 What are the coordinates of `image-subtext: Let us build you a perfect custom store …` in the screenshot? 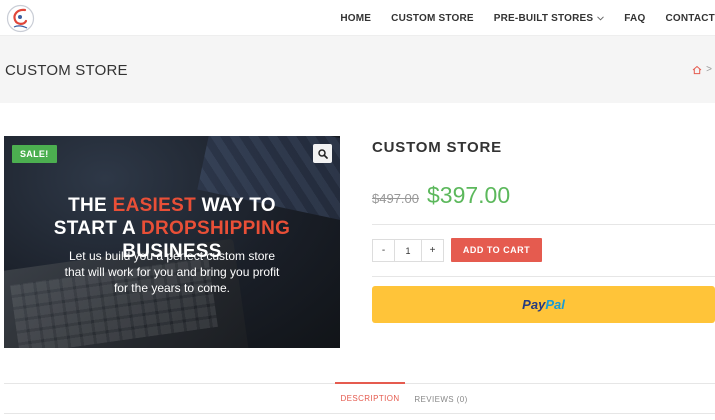 It's located at (172, 272).